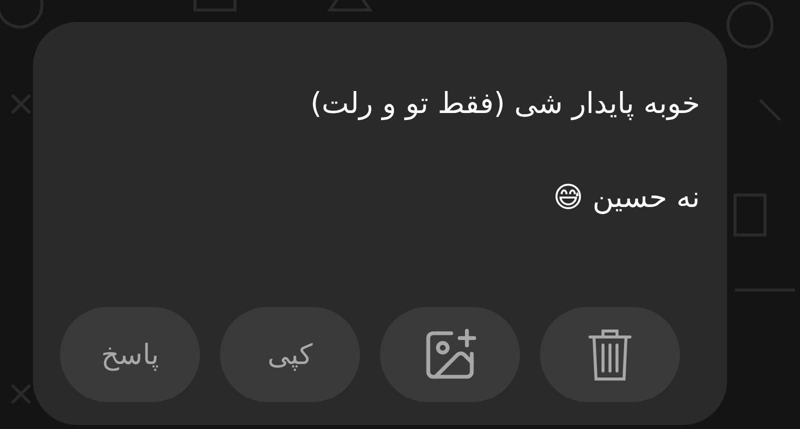 The image size is (800, 429). I want to click on message-text: خوبه پایدار شی (فقط تو و رلت), so click(504, 103).